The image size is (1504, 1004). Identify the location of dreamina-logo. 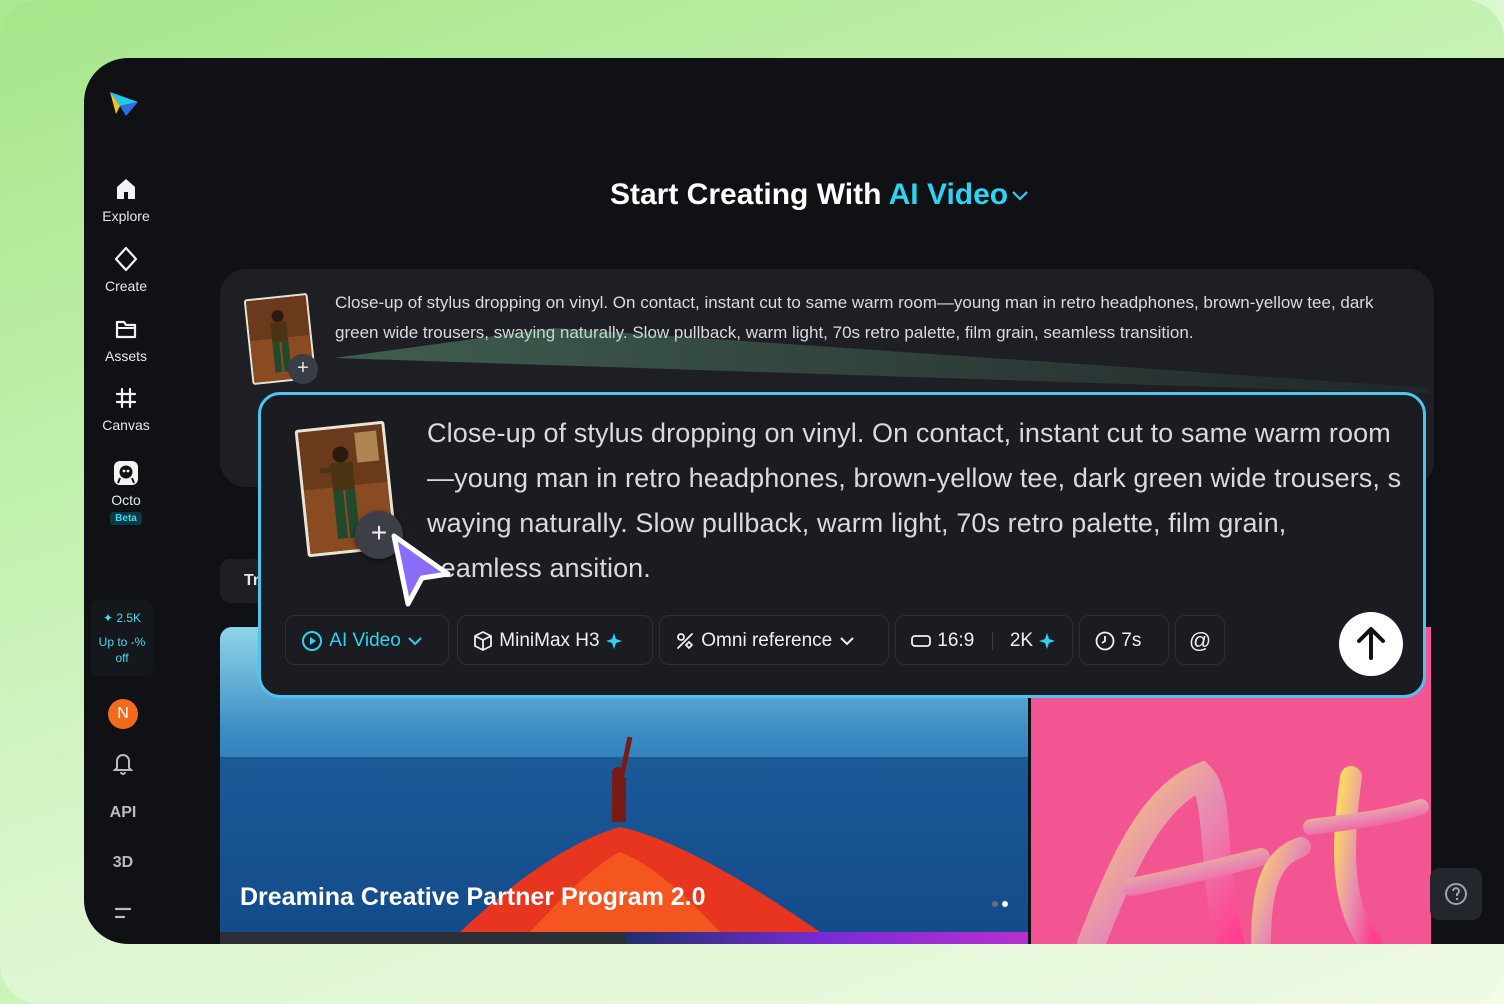
(124, 102).